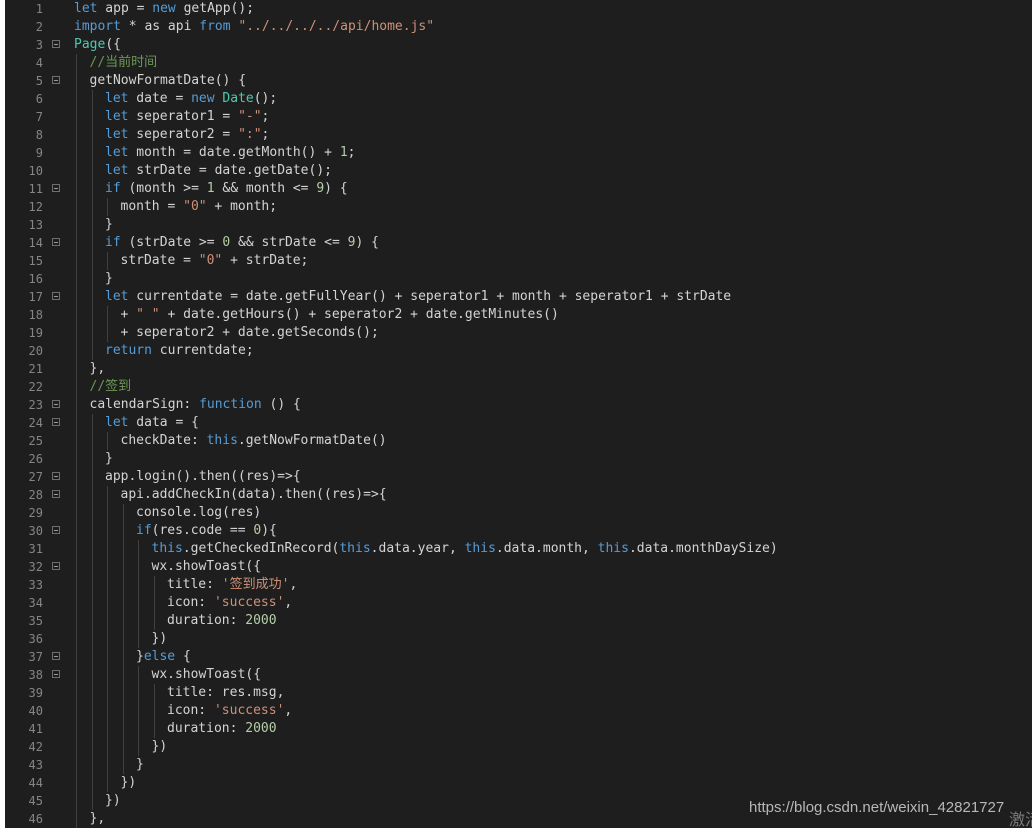 The width and height of the screenshot is (1032, 830). What do you see at coordinates (124, 63) in the screenshot?
I see `code-text: //当前时间` at bounding box center [124, 63].